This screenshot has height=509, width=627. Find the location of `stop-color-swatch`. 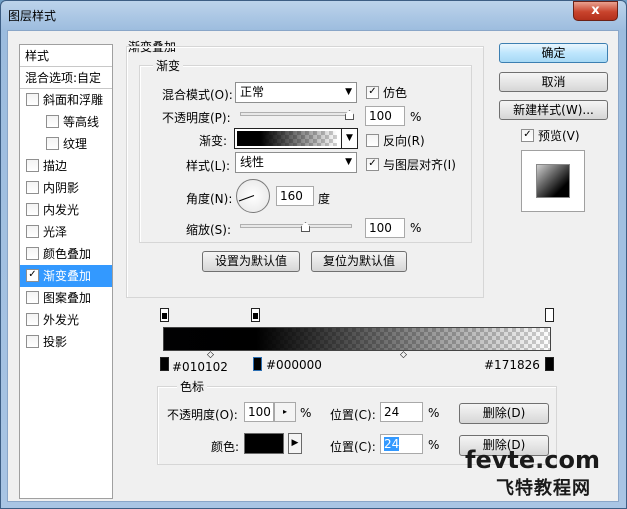

stop-color-swatch is located at coordinates (264, 443).